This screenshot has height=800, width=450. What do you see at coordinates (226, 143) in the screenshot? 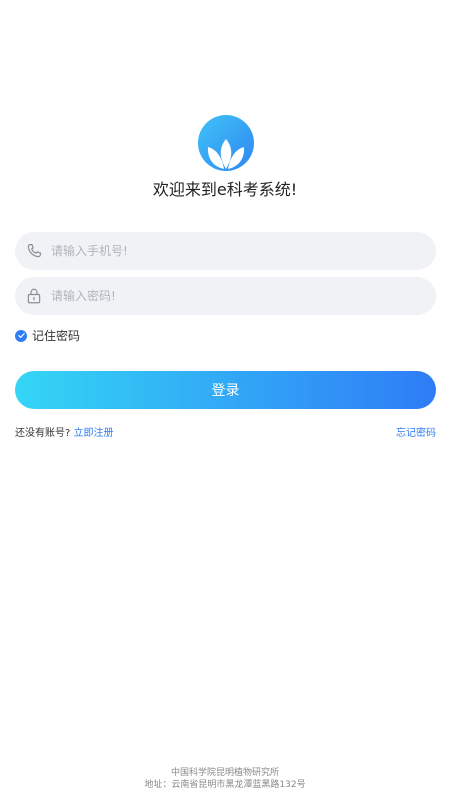
I see `leaf-logo-icon` at bounding box center [226, 143].